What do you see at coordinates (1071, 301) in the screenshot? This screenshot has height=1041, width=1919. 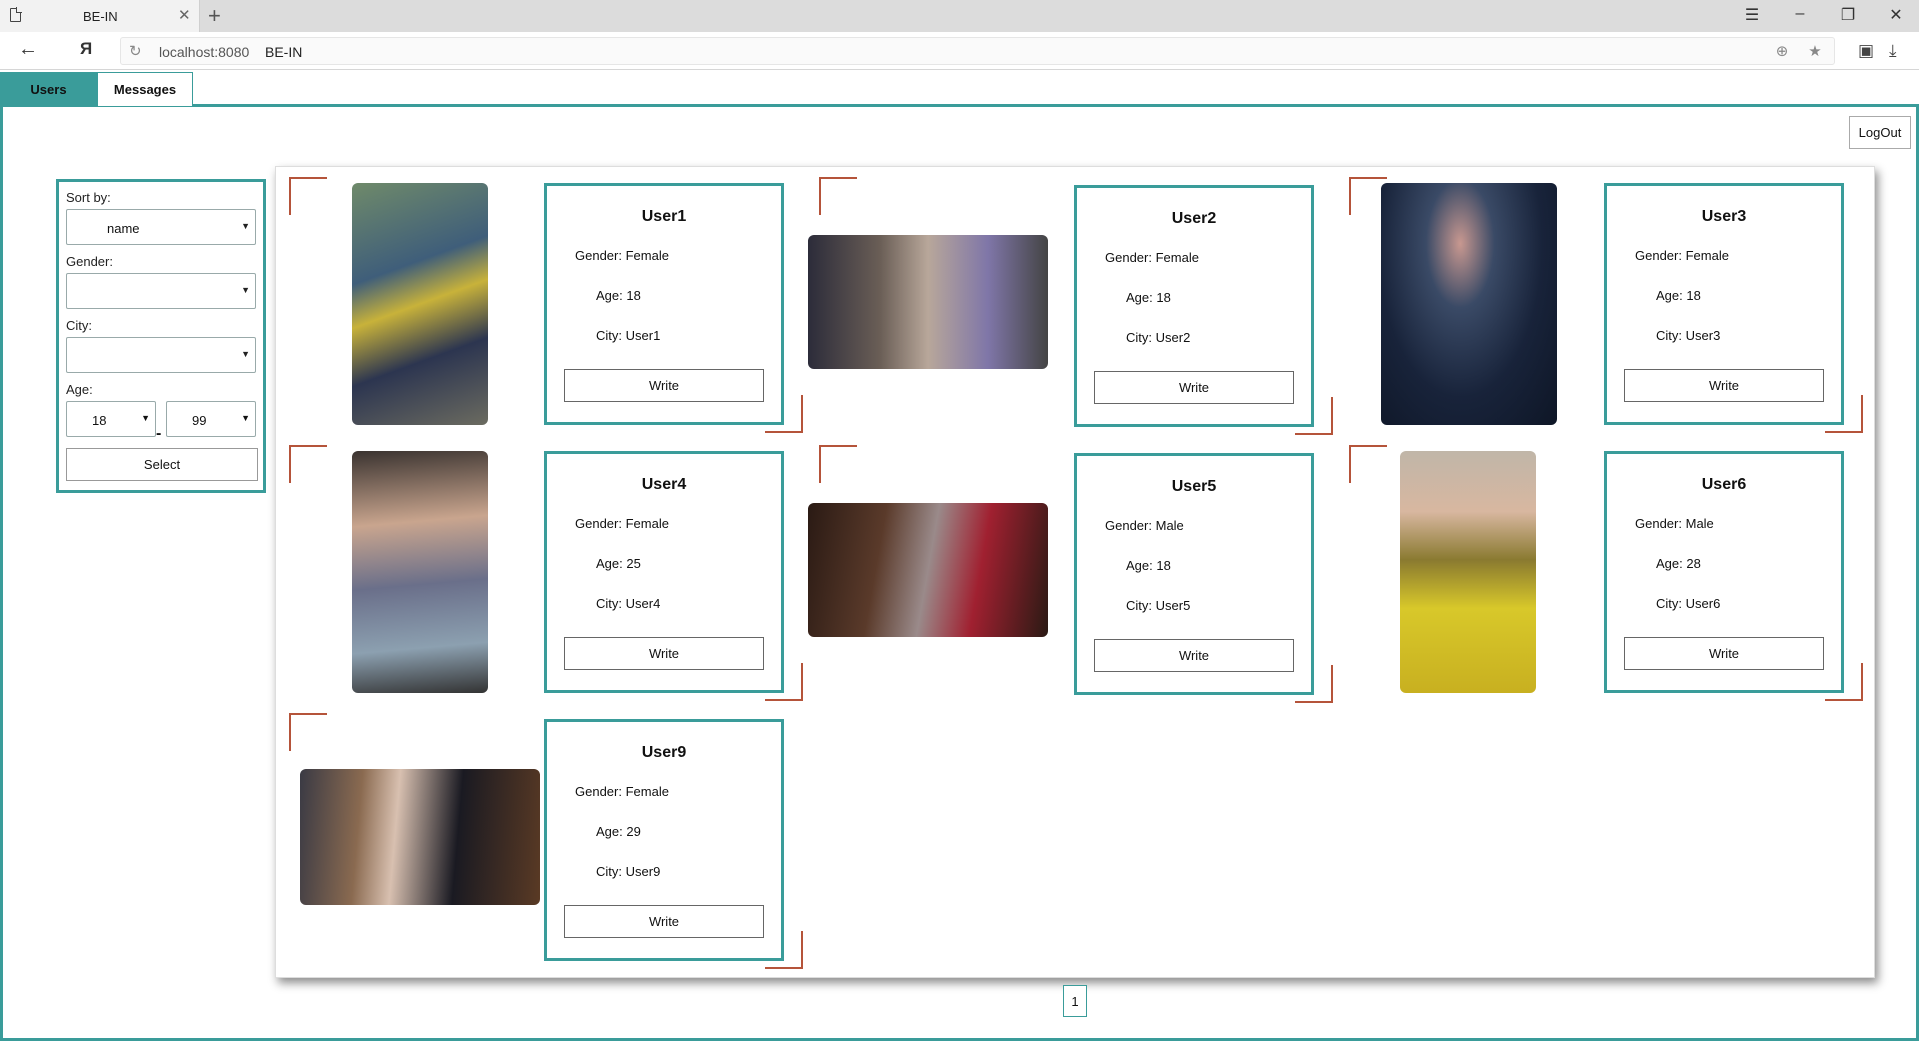 I see `user-cell: User2 Gender: Female Age: 18 City` at bounding box center [1071, 301].